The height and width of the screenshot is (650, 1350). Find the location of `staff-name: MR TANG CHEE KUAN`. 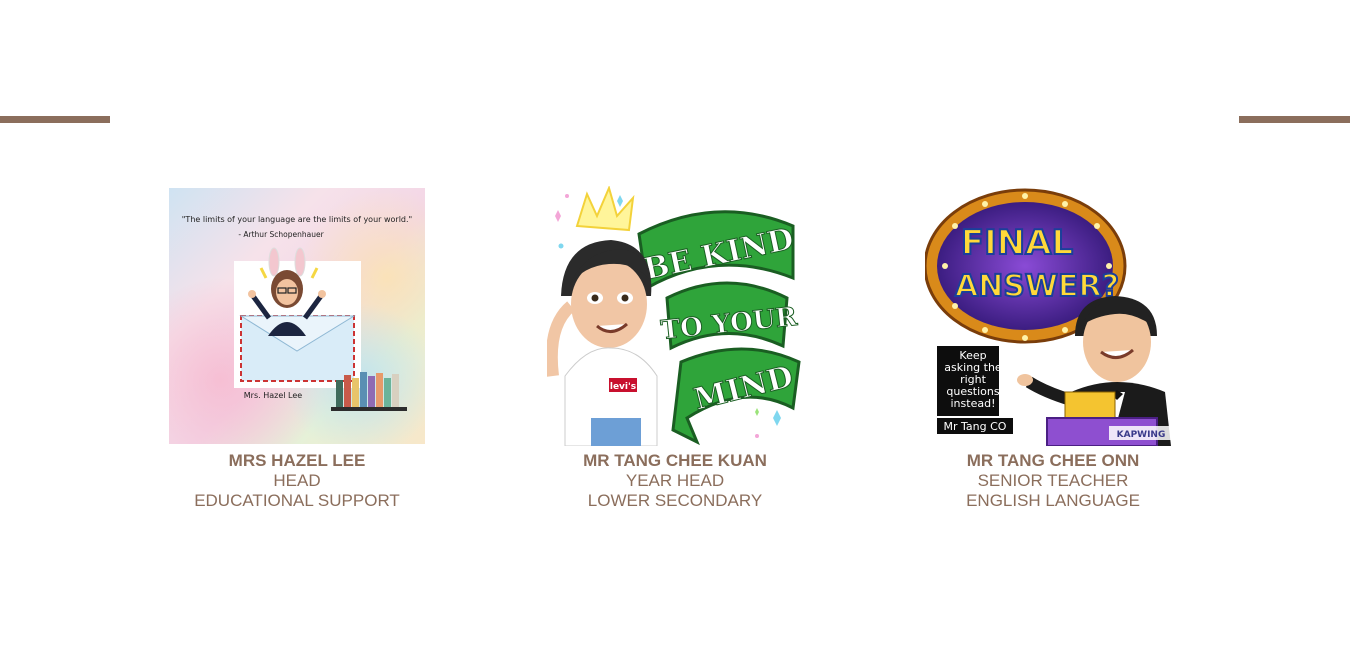

staff-name: MR TANG CHEE KUAN is located at coordinates (675, 460).